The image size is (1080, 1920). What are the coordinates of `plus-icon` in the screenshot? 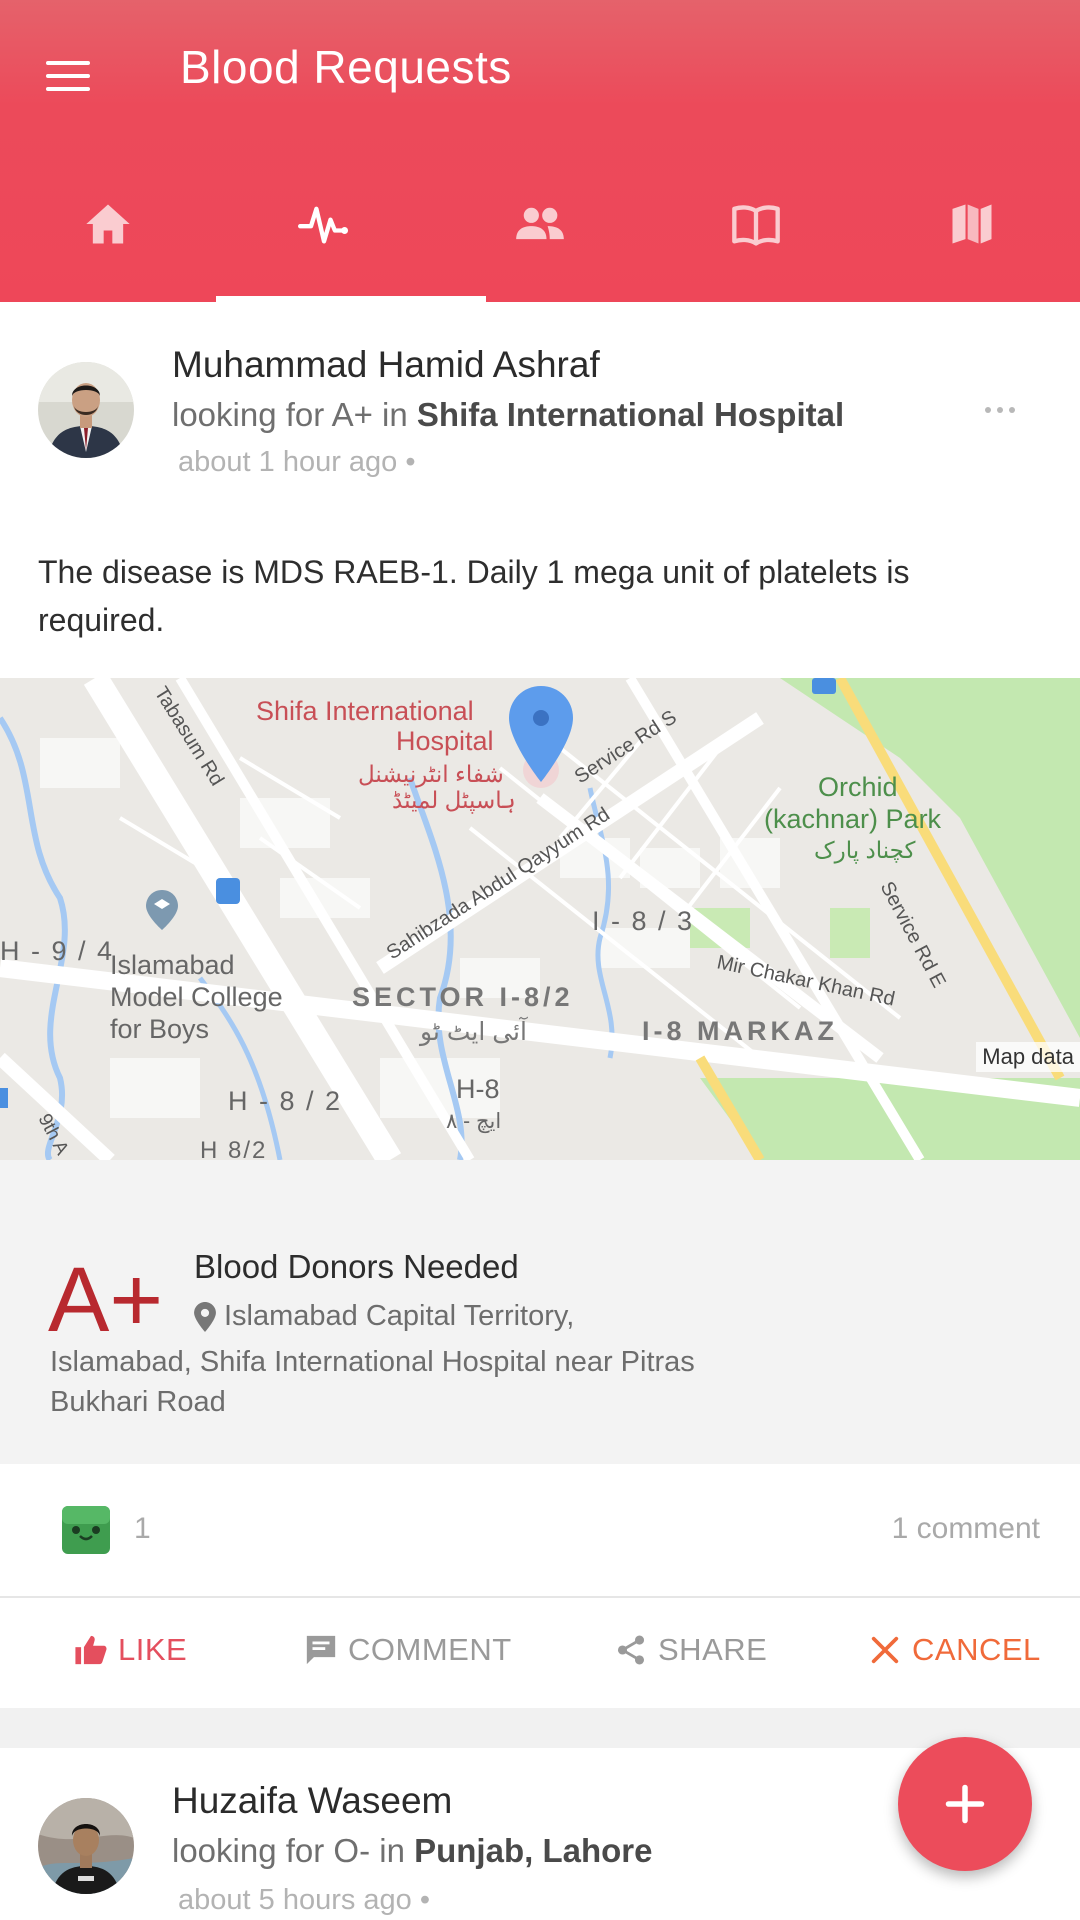 It's located at (965, 1804).